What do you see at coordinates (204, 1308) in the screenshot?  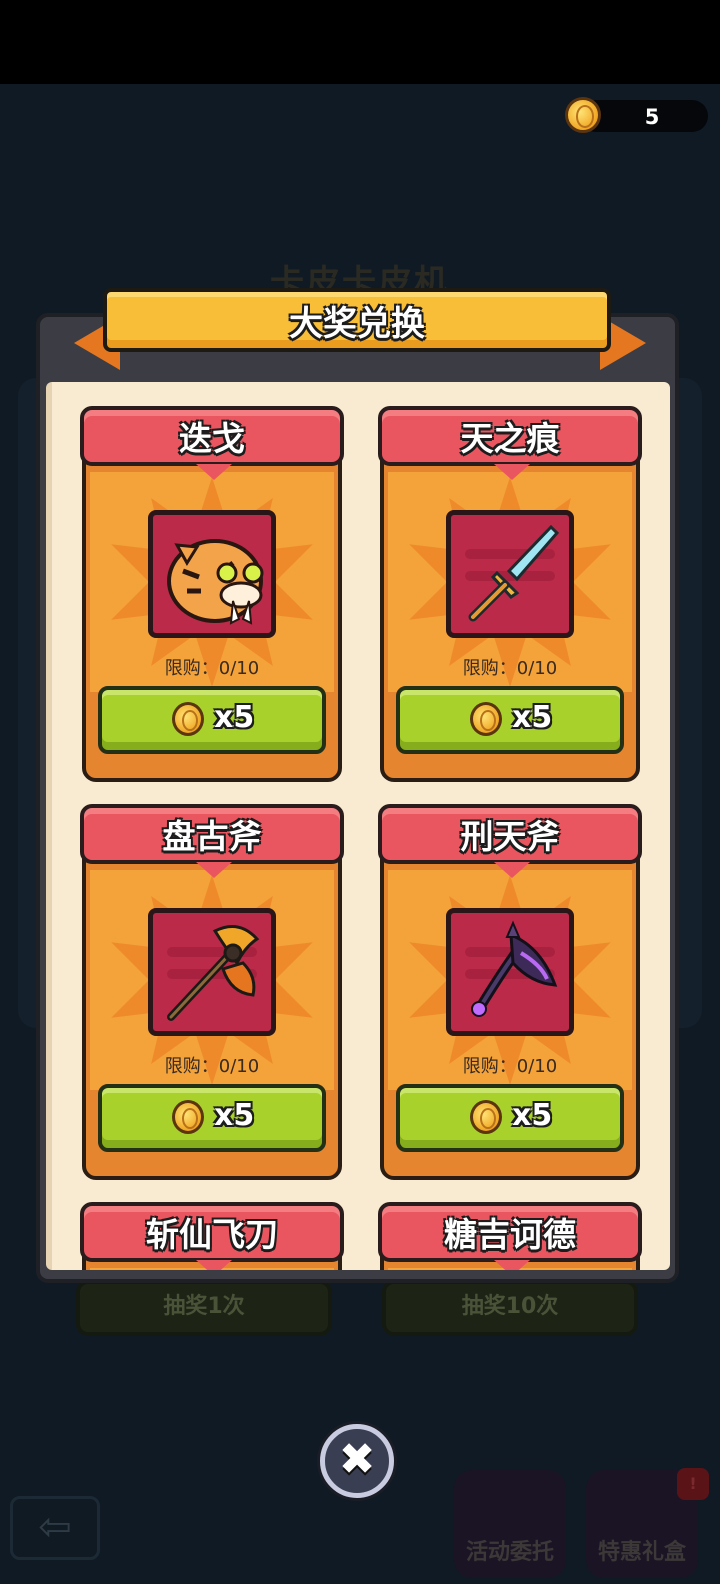 I see `background-draw-once-button: 抽奖1次` at bounding box center [204, 1308].